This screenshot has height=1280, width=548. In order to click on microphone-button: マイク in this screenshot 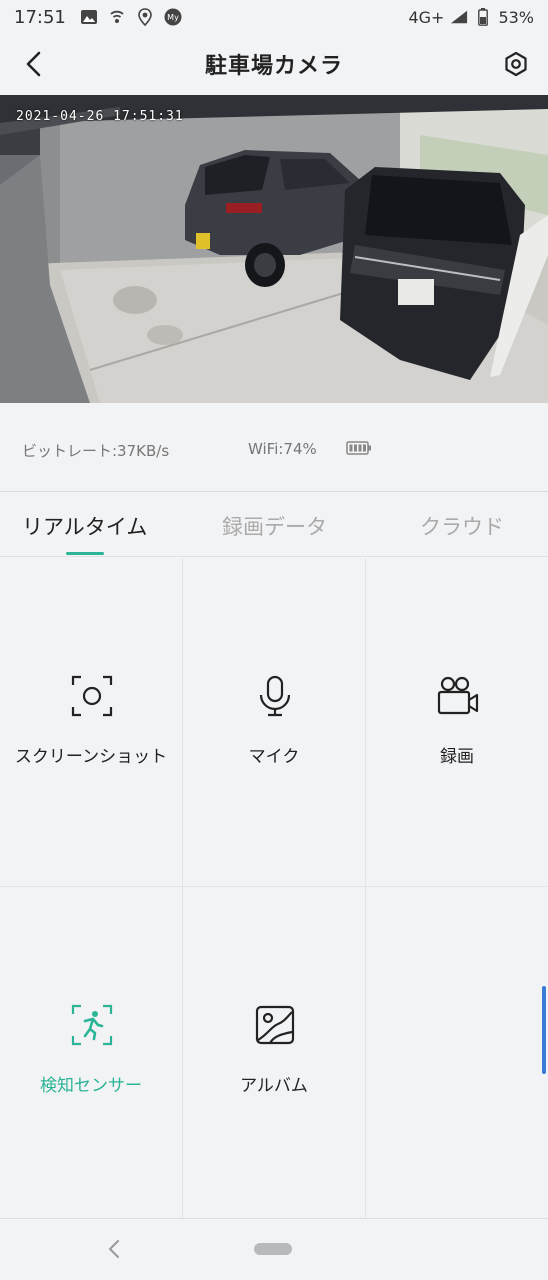, I will do `click(274, 722)`.